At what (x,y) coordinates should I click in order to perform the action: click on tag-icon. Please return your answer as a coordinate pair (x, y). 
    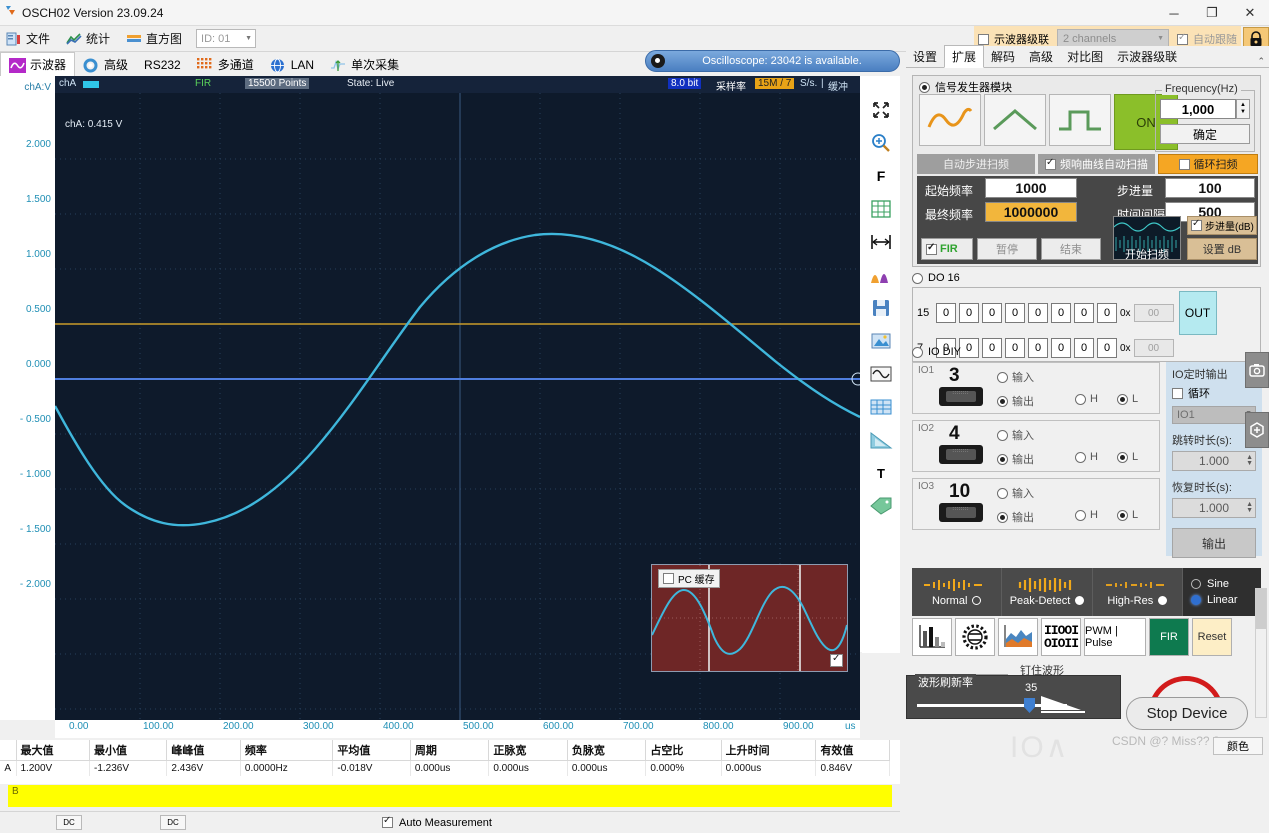
    Looking at the image, I should click on (881, 506).